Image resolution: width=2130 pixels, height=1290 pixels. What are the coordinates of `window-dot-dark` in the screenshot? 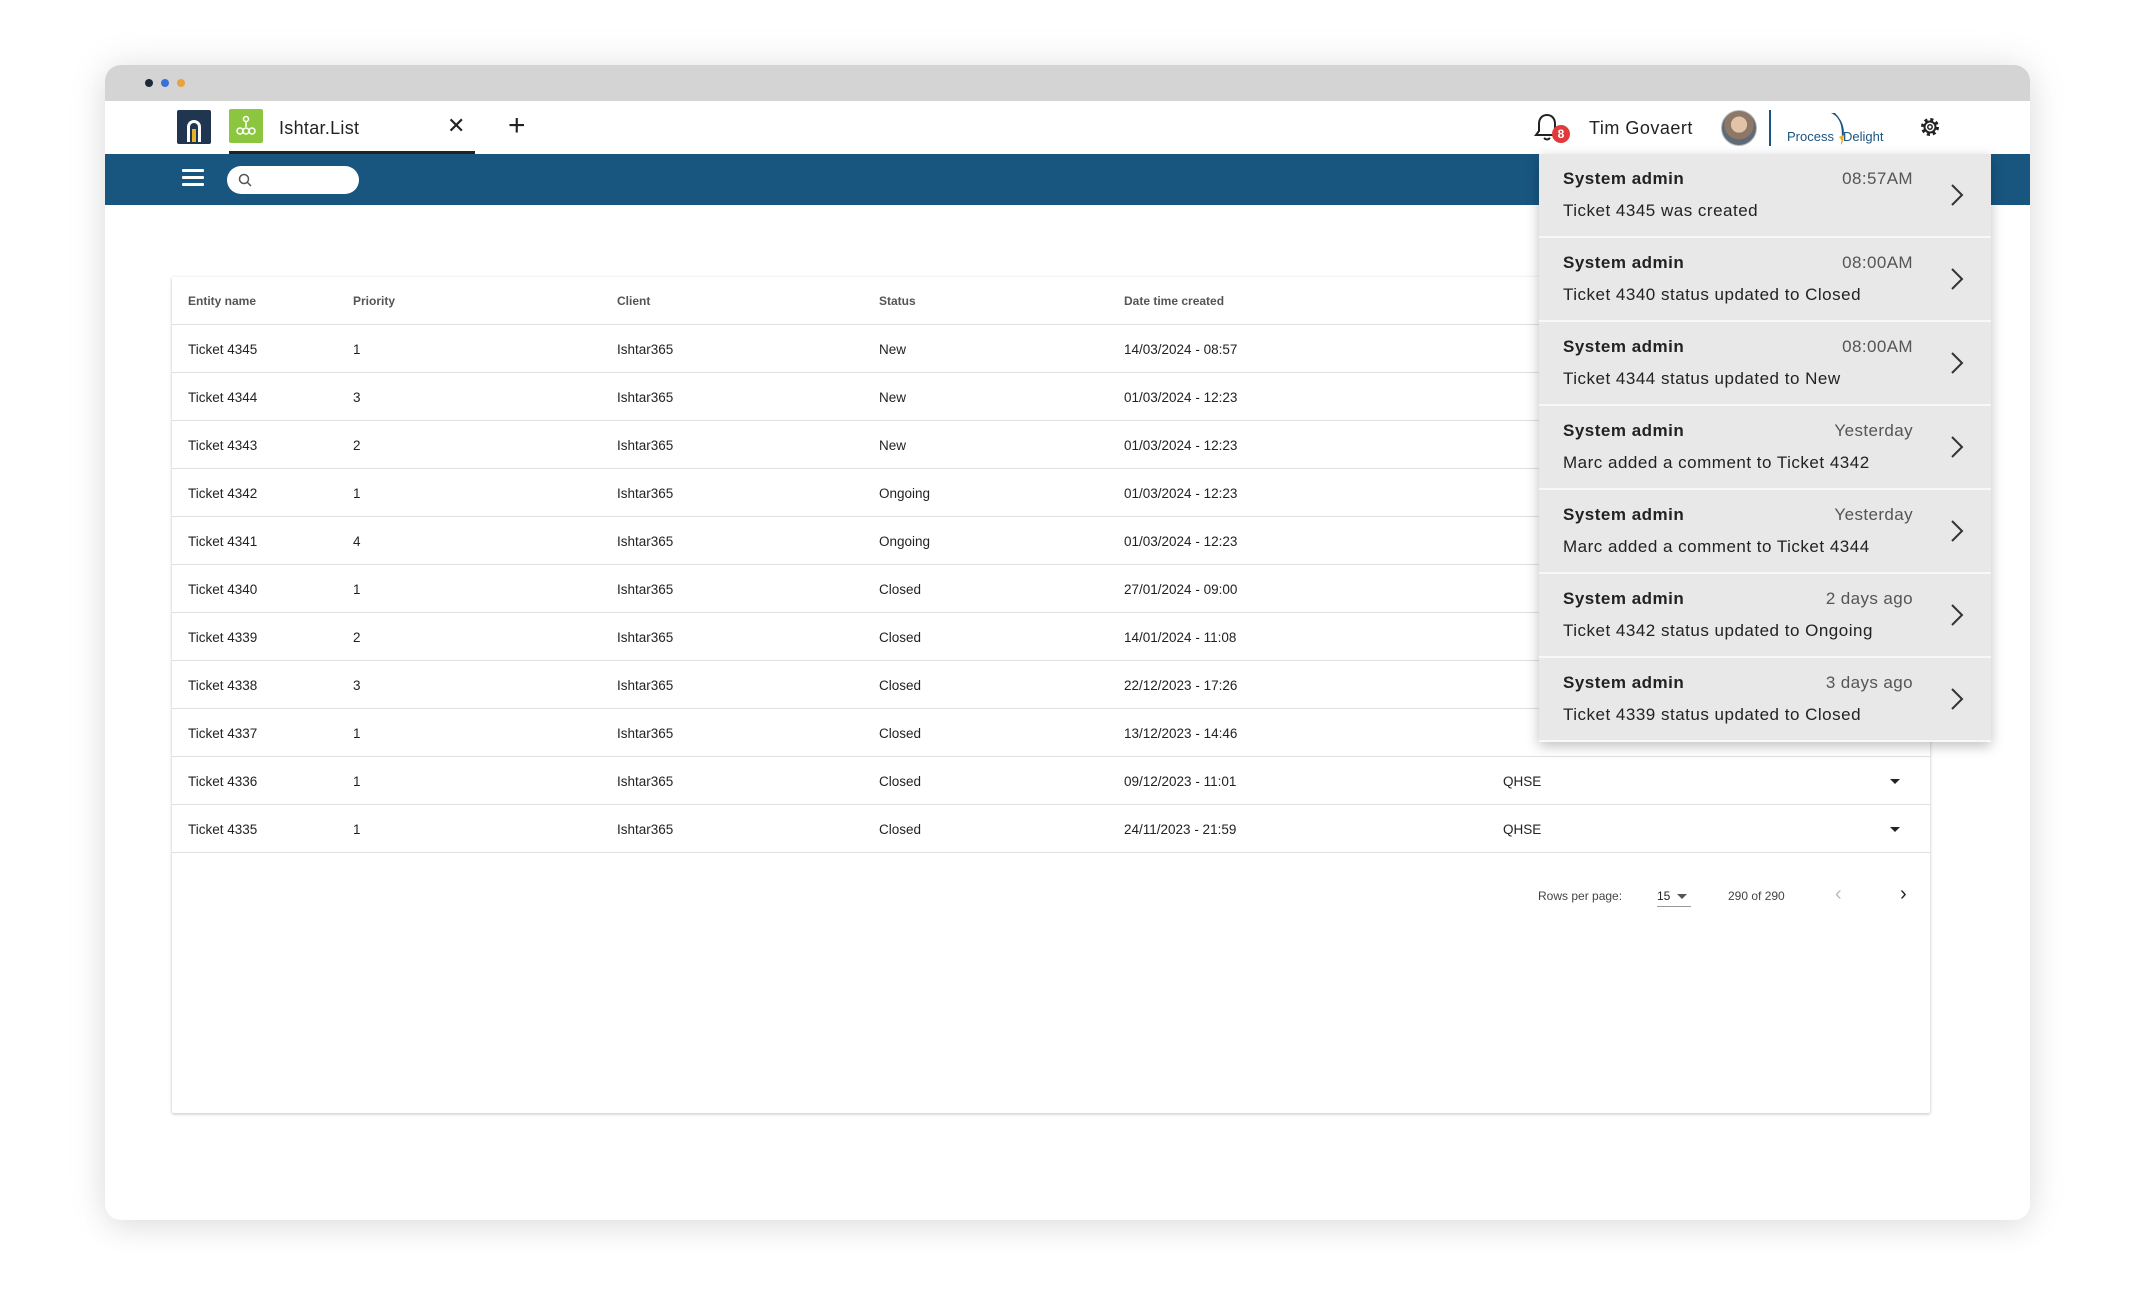 It's located at (149, 83).